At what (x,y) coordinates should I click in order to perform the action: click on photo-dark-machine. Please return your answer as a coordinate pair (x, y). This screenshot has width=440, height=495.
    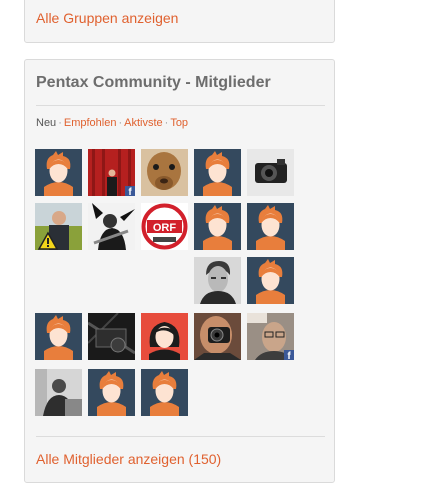
    Looking at the image, I should click on (111, 336).